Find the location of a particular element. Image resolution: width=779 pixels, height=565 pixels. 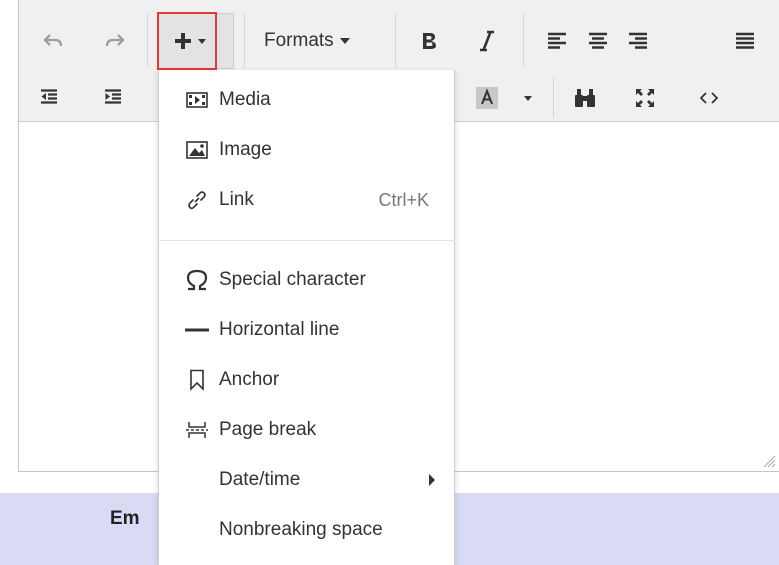

shortcut-label: Ctrl+K is located at coordinates (403, 199).